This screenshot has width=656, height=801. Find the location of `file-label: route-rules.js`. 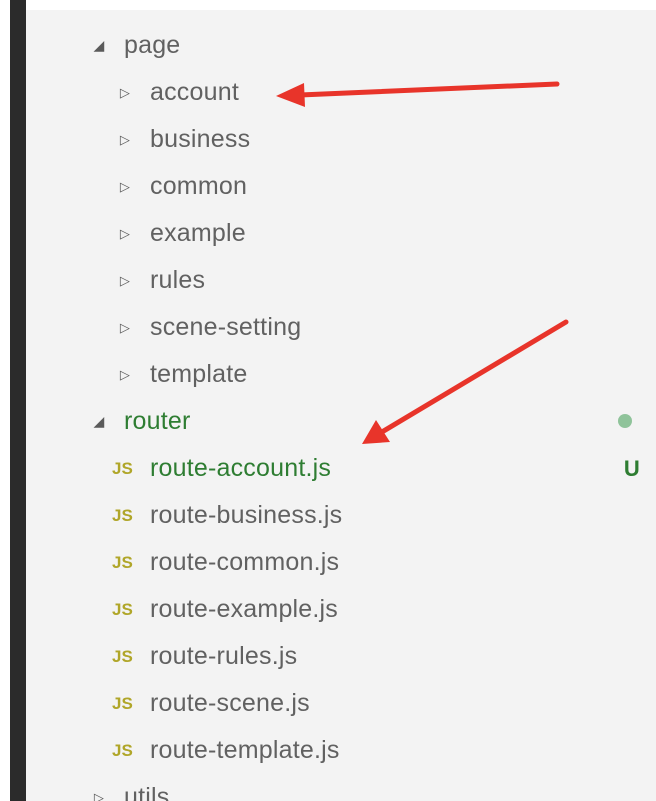

file-label: route-rules.js is located at coordinates (224, 656).